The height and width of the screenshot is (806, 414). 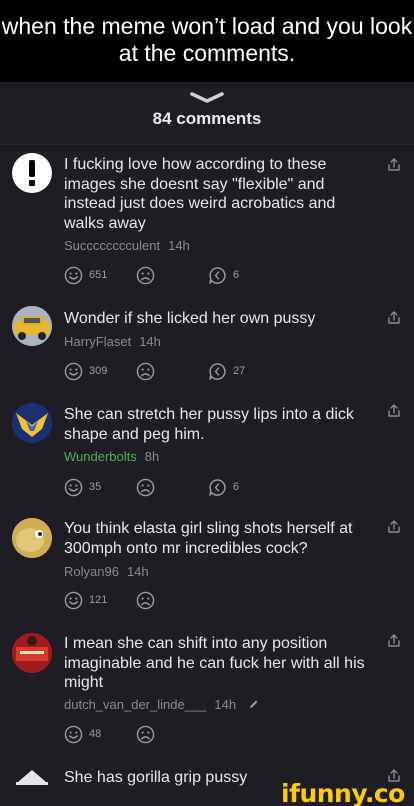 I want to click on reply-count: 27, so click(x=239, y=371).